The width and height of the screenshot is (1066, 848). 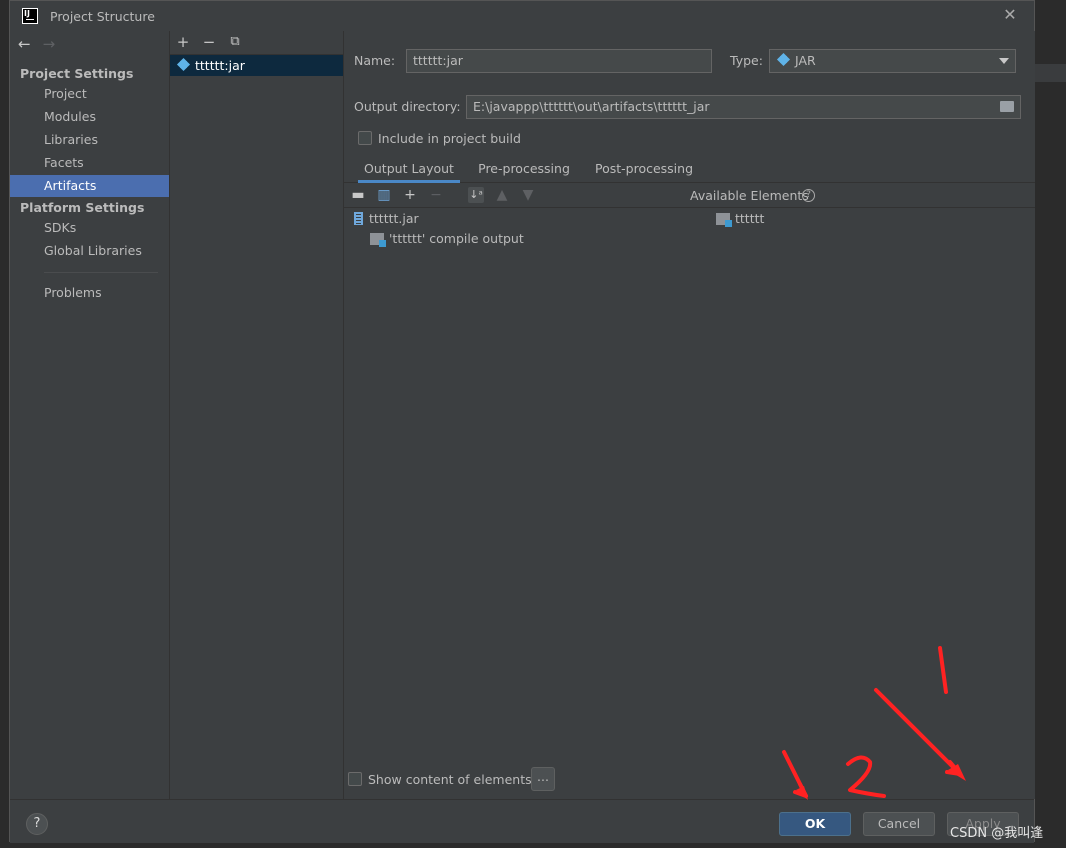 What do you see at coordinates (358, 195) in the screenshot?
I see `create-directory-icon: ▬` at bounding box center [358, 195].